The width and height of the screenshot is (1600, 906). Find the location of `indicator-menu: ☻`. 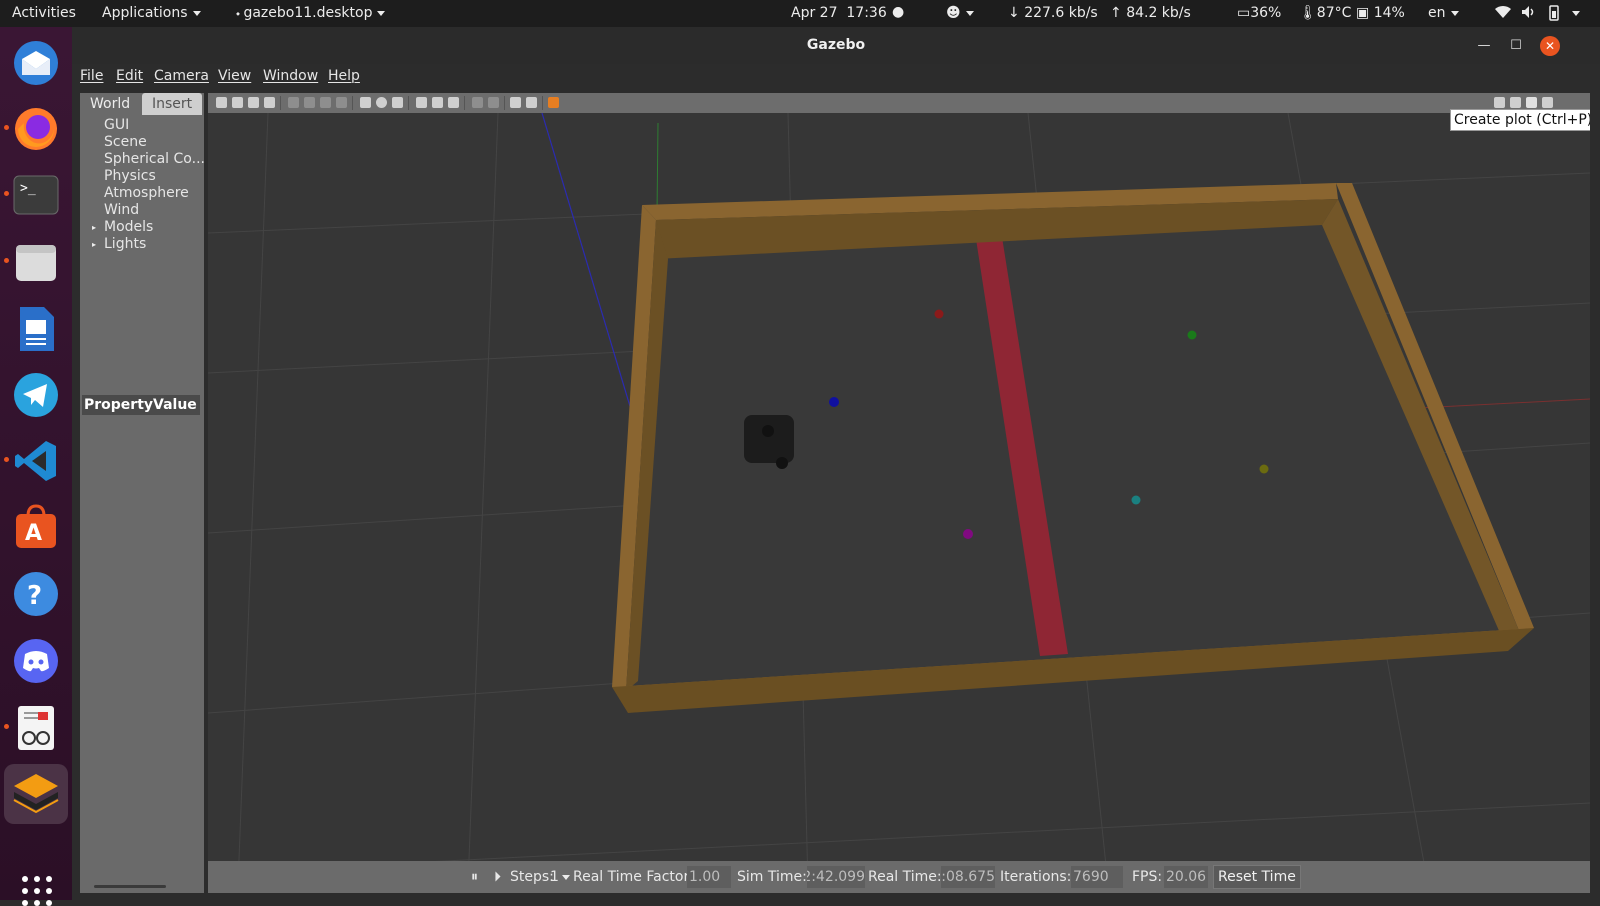

indicator-menu: ☻ is located at coordinates (960, 13).